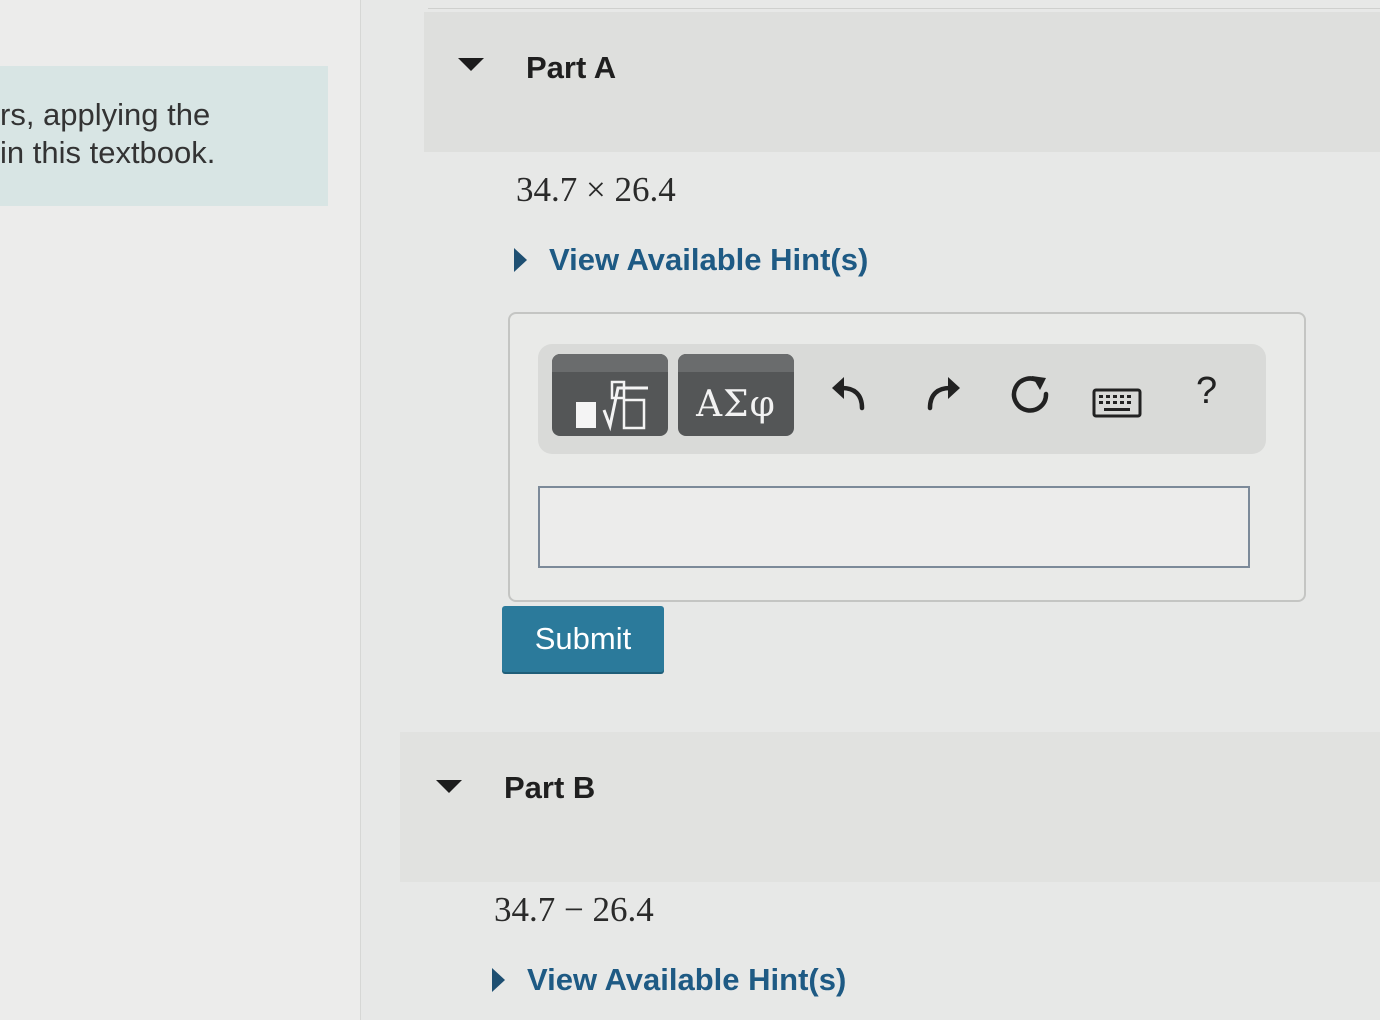 Image resolution: width=1380 pixels, height=1020 pixels. What do you see at coordinates (904, 8) in the screenshot?
I see `divider` at bounding box center [904, 8].